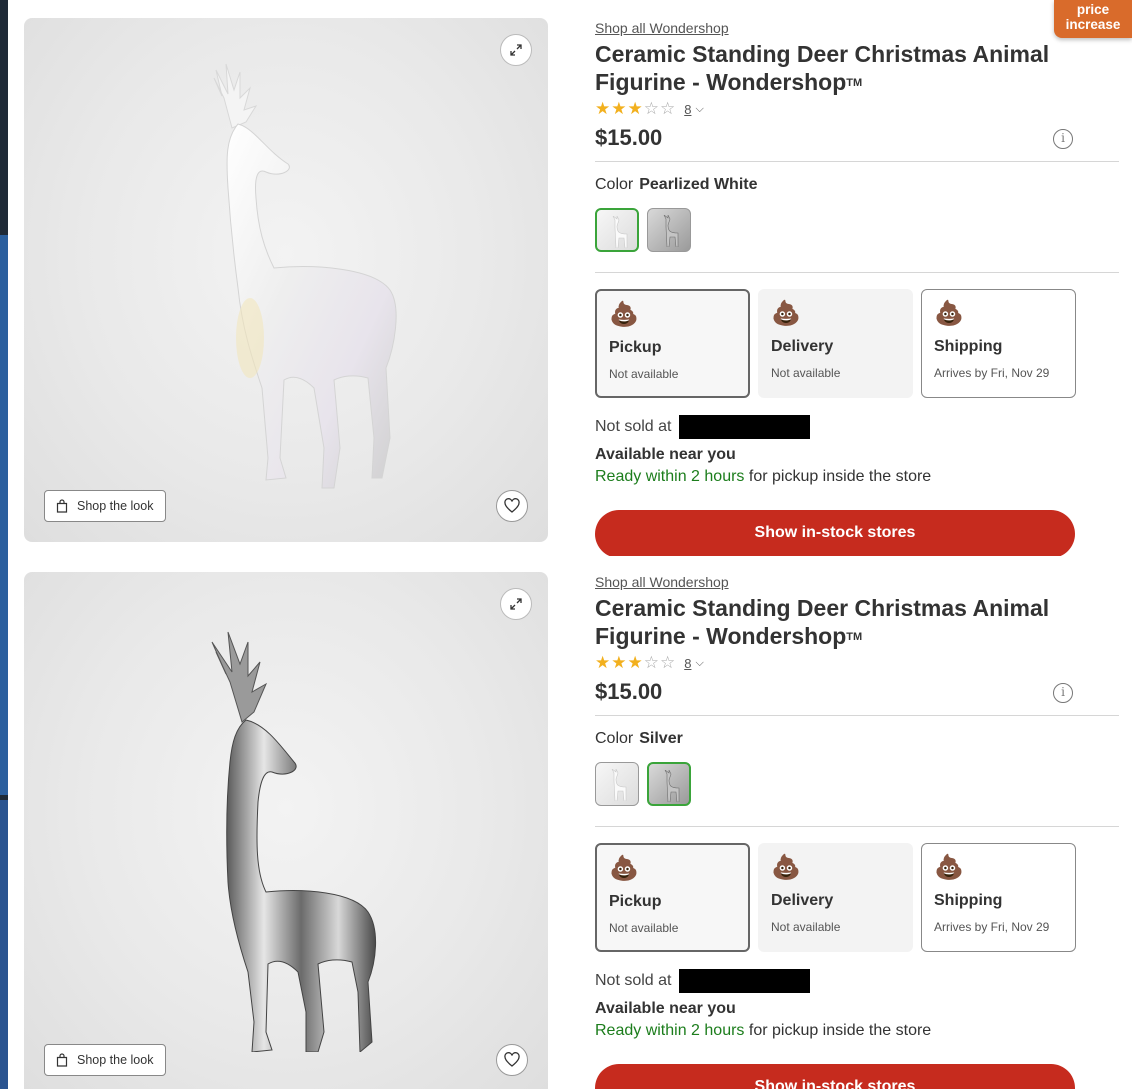  I want to click on fulfillment-title: Delivery, so click(802, 346).